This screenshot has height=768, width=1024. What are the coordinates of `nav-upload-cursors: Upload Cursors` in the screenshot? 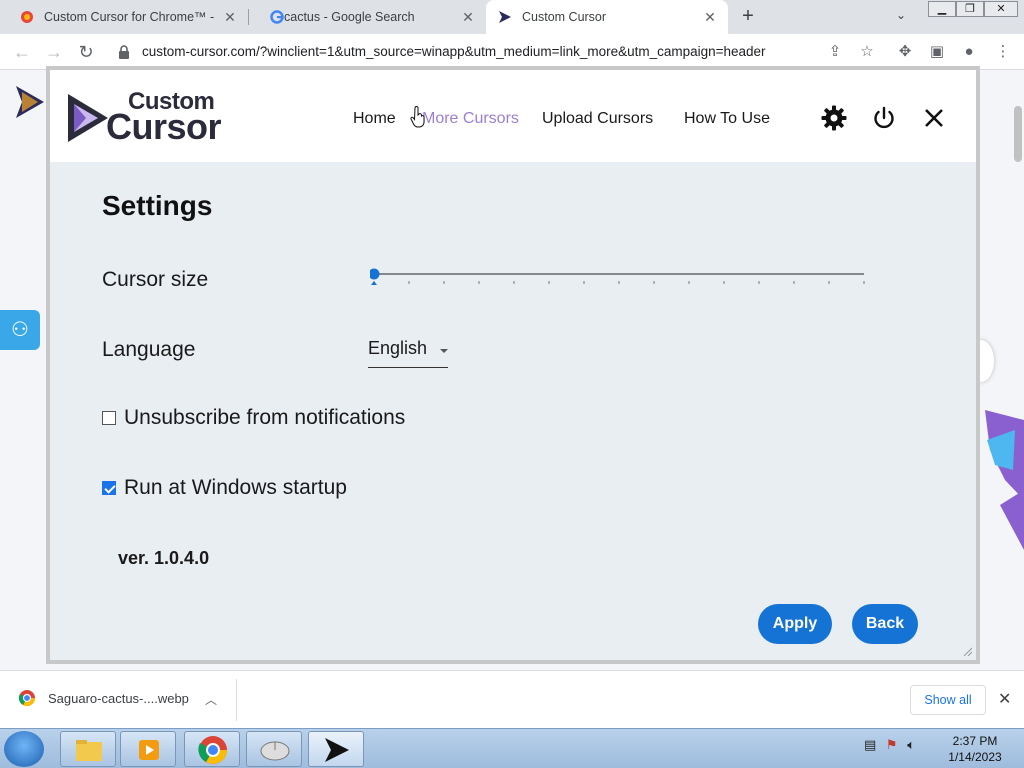 It's located at (597, 119).